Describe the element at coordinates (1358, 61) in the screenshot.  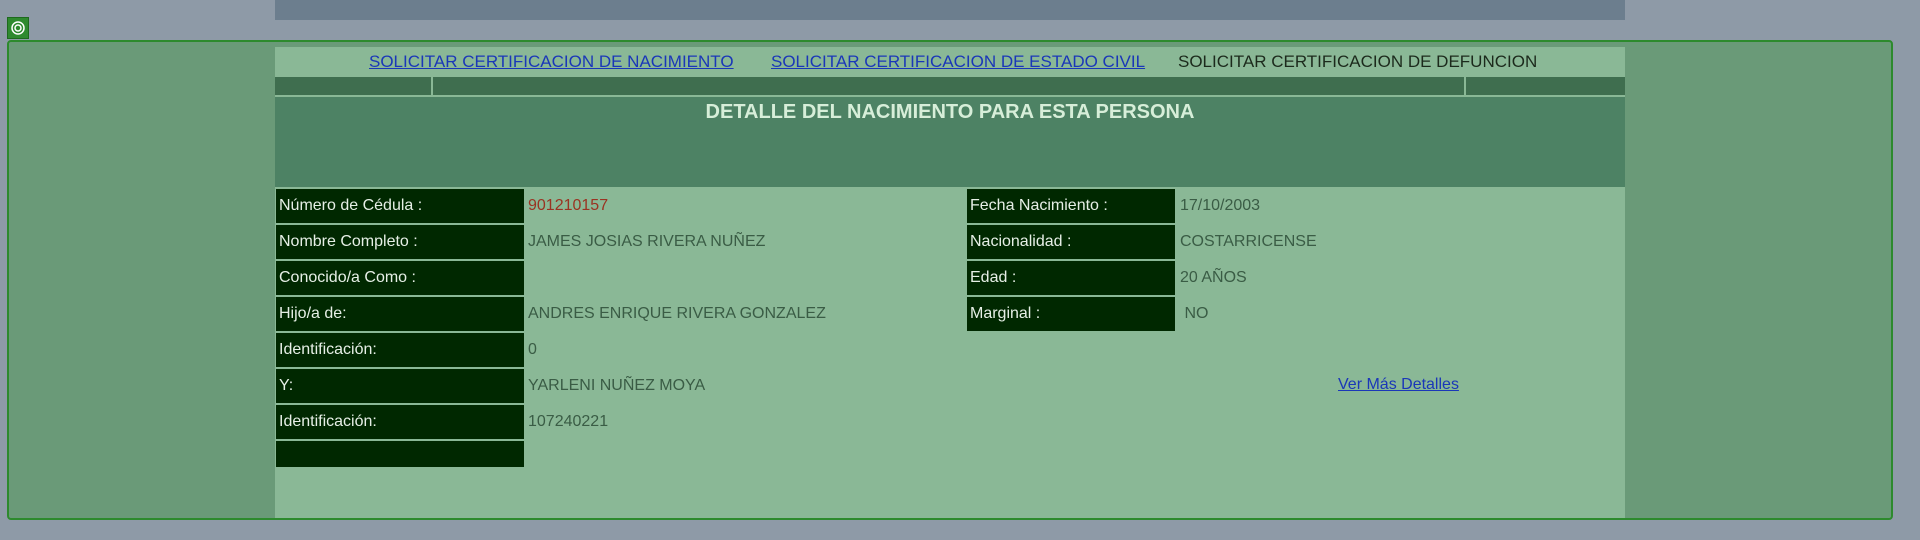
I see `text-solicitar-defuncion: SOLICITAR CERTIFICACION DE DEFUNCION` at that location.